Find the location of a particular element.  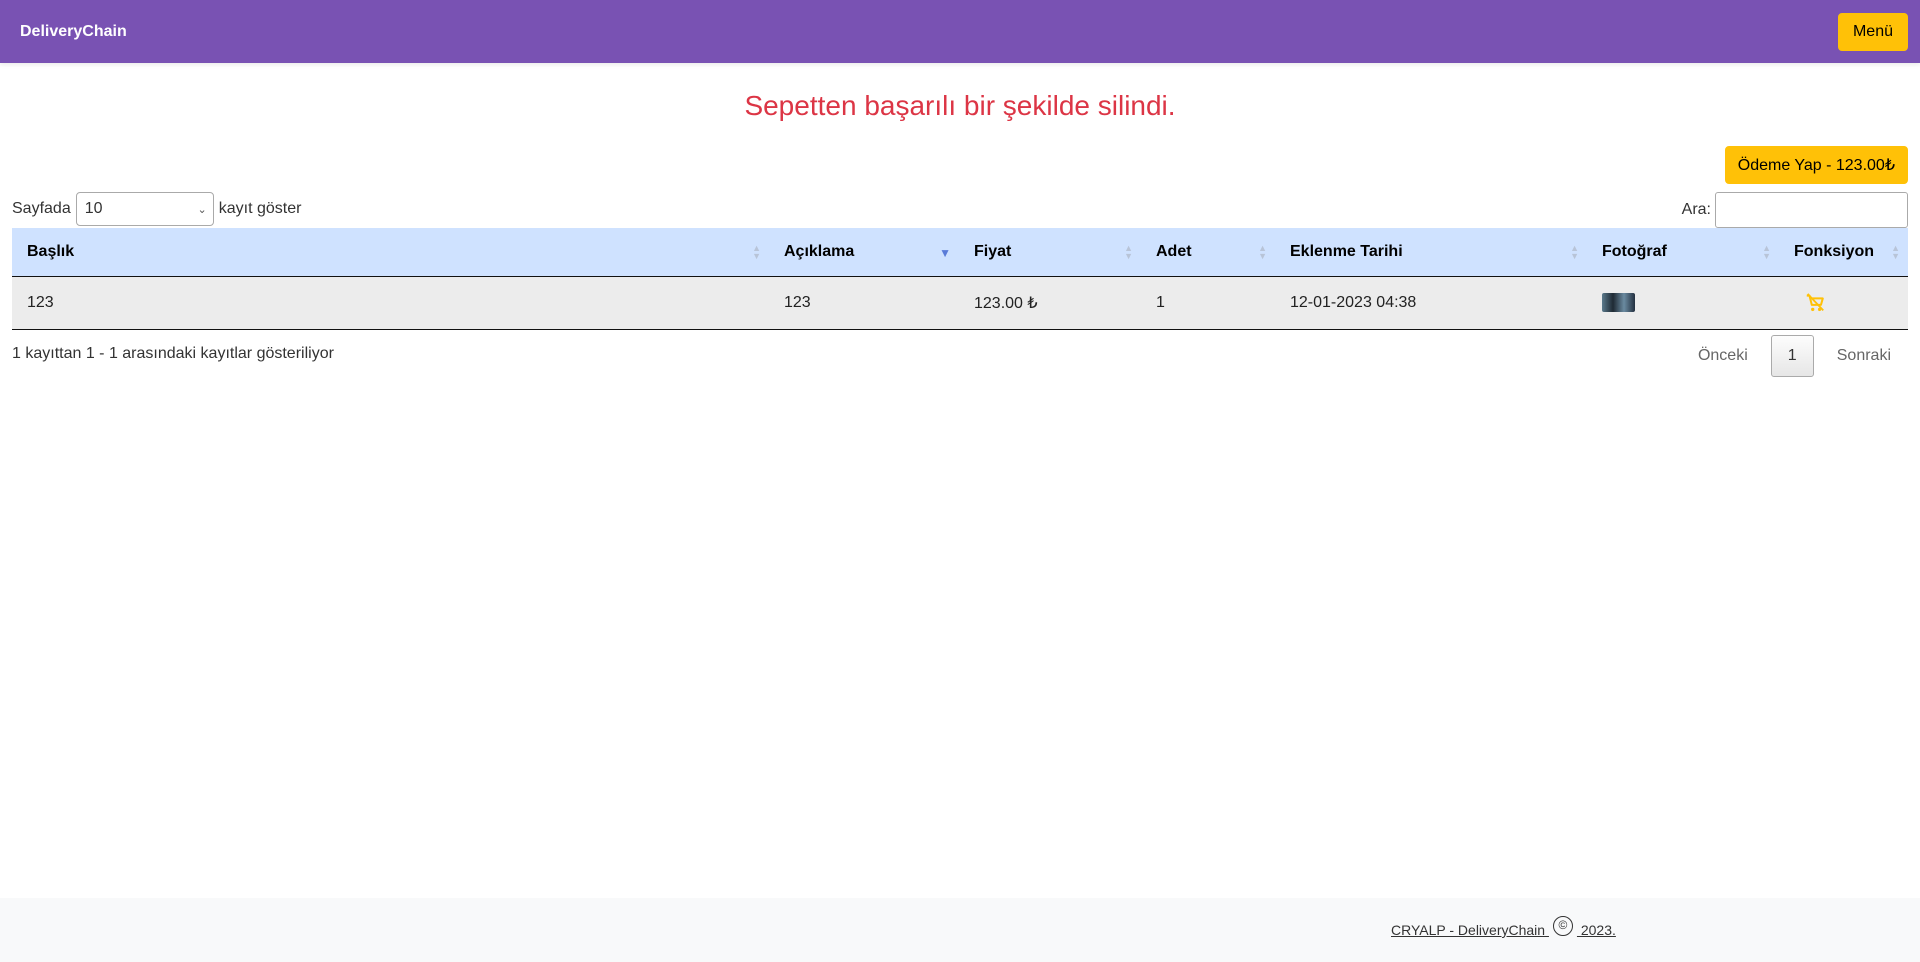

checkout-button: Ödeme Yap - 123.00₺ is located at coordinates (1816, 165).